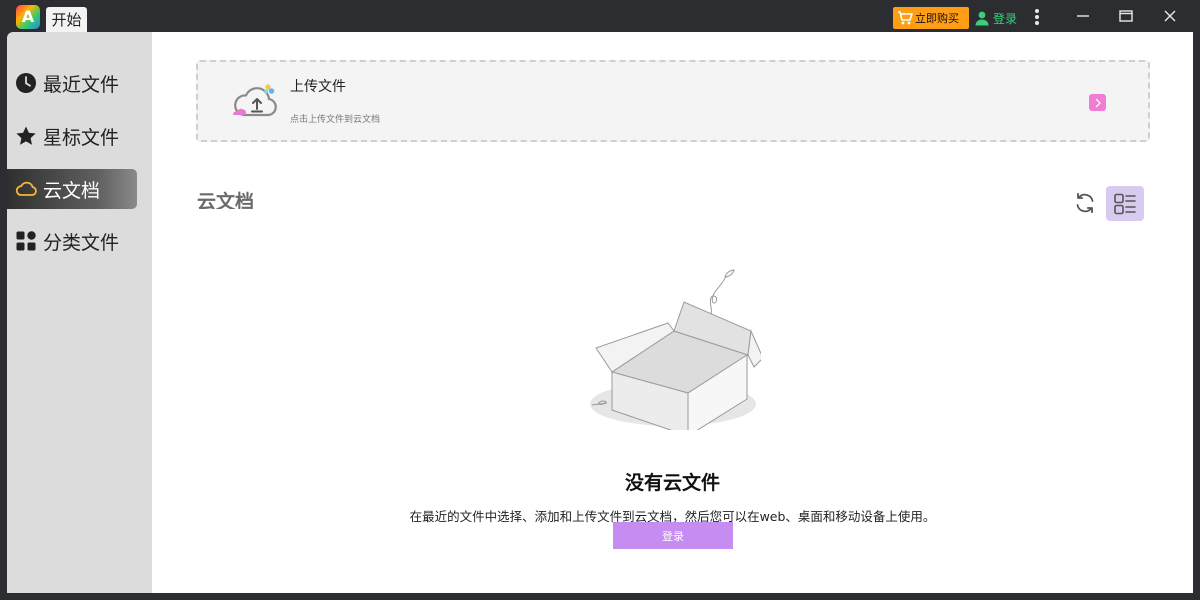 This screenshot has width=1200, height=600. What do you see at coordinates (81, 242) in the screenshot?
I see `sidebar-item-label: 分类文件` at bounding box center [81, 242].